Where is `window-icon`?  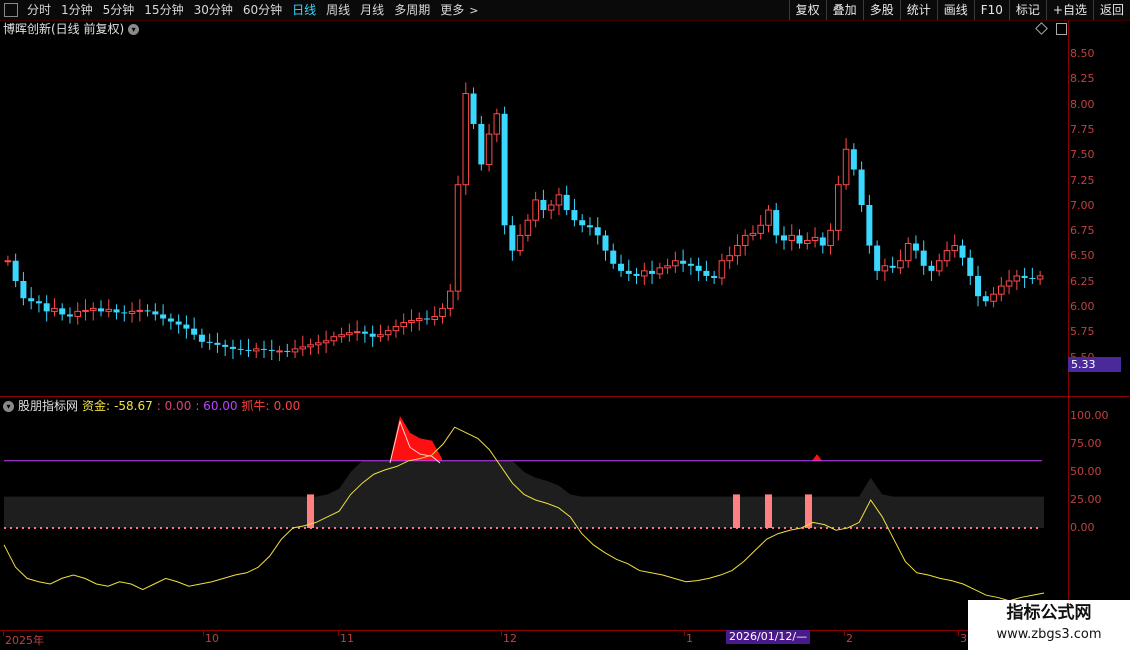 window-icon is located at coordinates (1061, 29).